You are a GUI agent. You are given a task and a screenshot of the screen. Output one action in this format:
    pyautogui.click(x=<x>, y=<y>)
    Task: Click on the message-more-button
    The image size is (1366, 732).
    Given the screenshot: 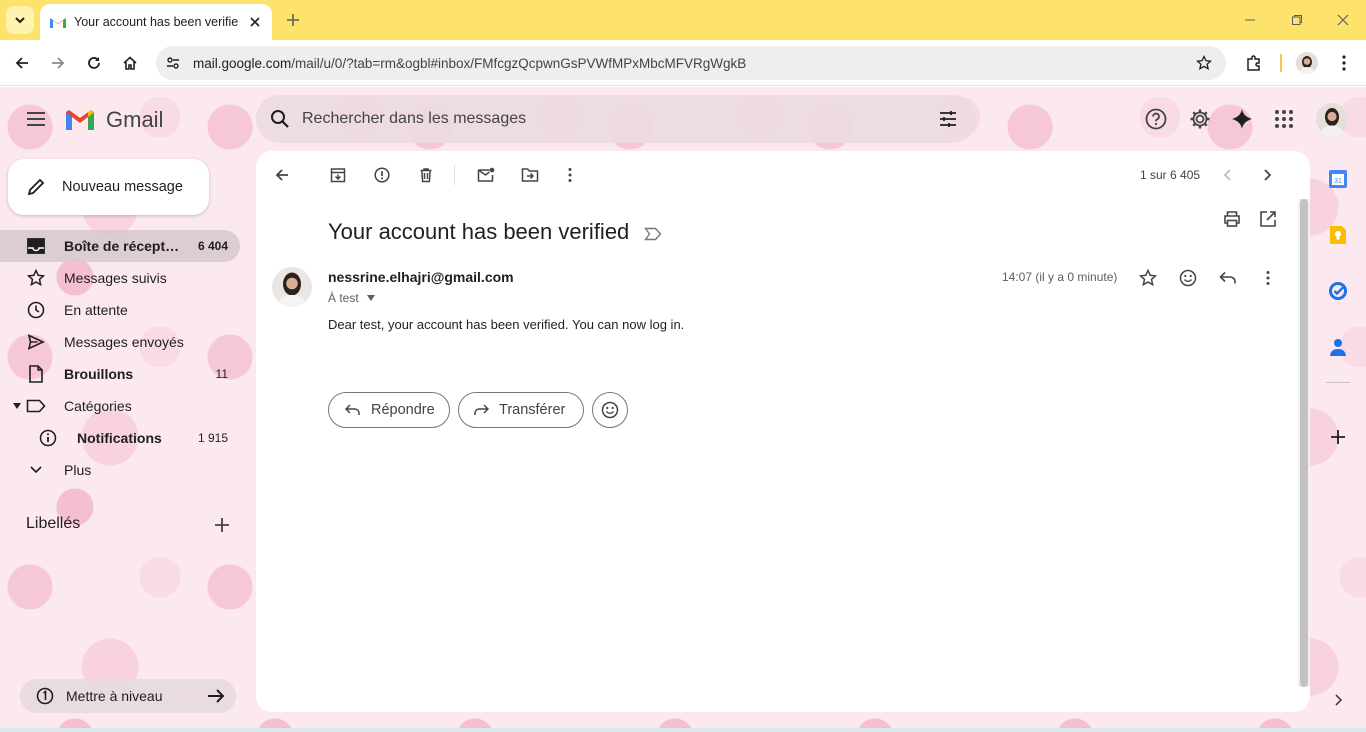 What is the action you would take?
    pyautogui.click(x=1268, y=278)
    